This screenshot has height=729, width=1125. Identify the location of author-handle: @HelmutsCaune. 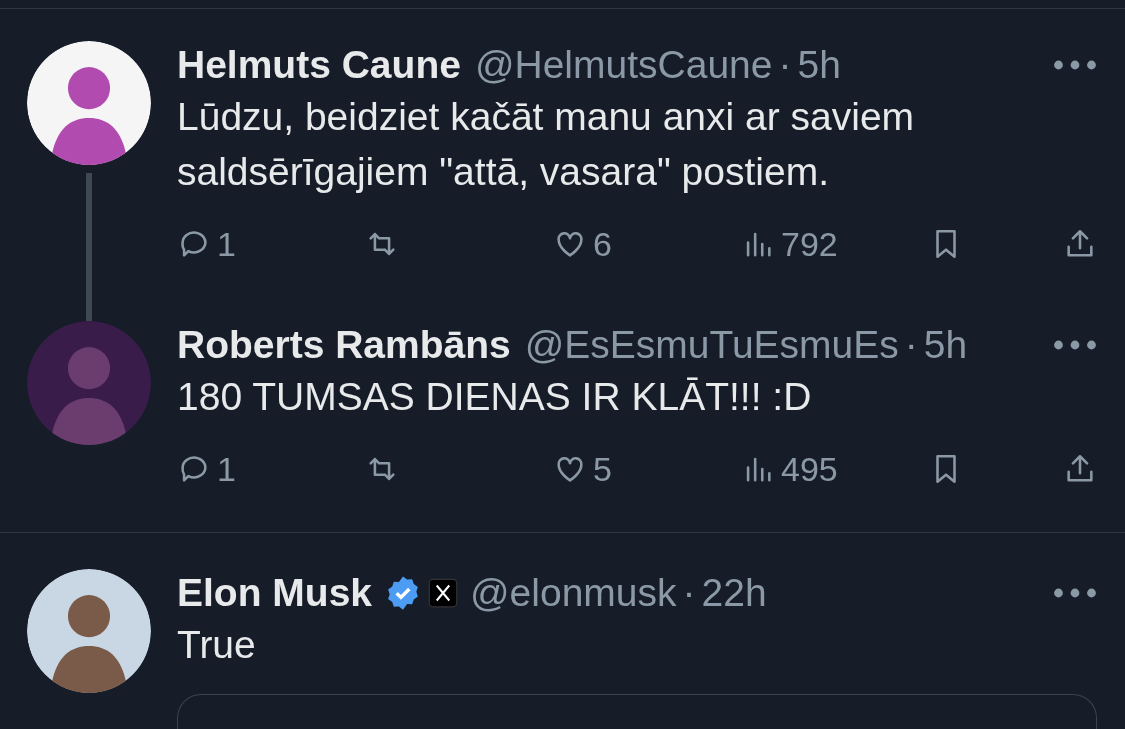
(623, 65).